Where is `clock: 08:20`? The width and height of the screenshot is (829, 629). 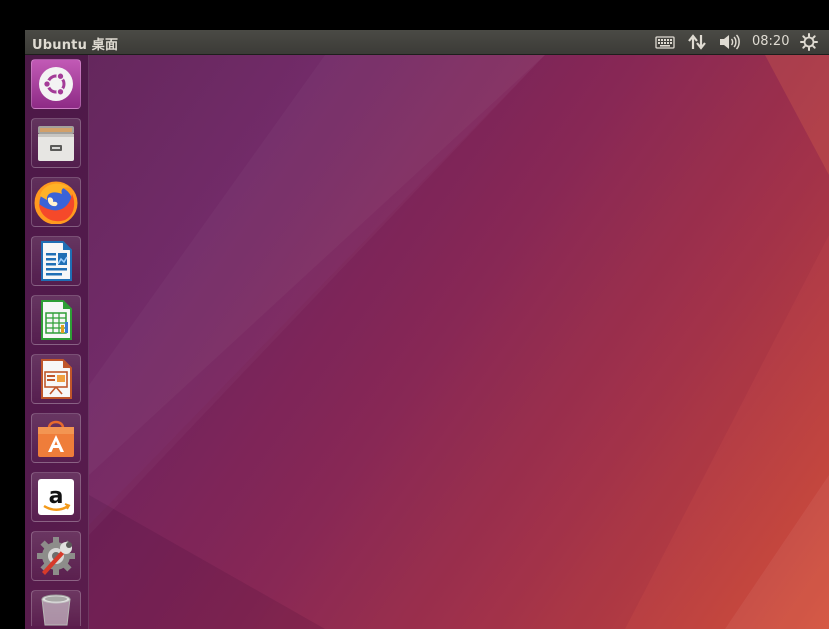
clock: 08:20 is located at coordinates (770, 41).